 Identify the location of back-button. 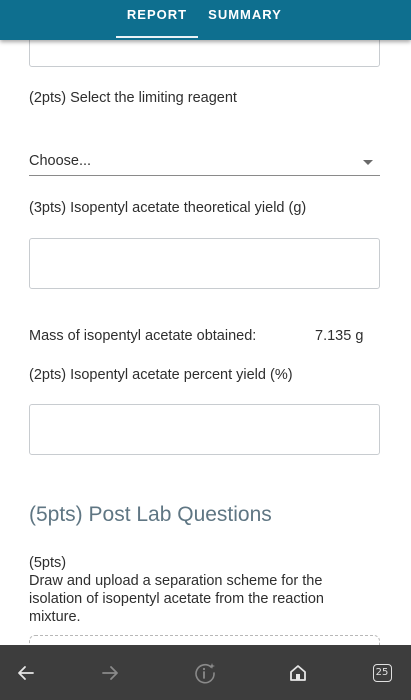
(28, 672).